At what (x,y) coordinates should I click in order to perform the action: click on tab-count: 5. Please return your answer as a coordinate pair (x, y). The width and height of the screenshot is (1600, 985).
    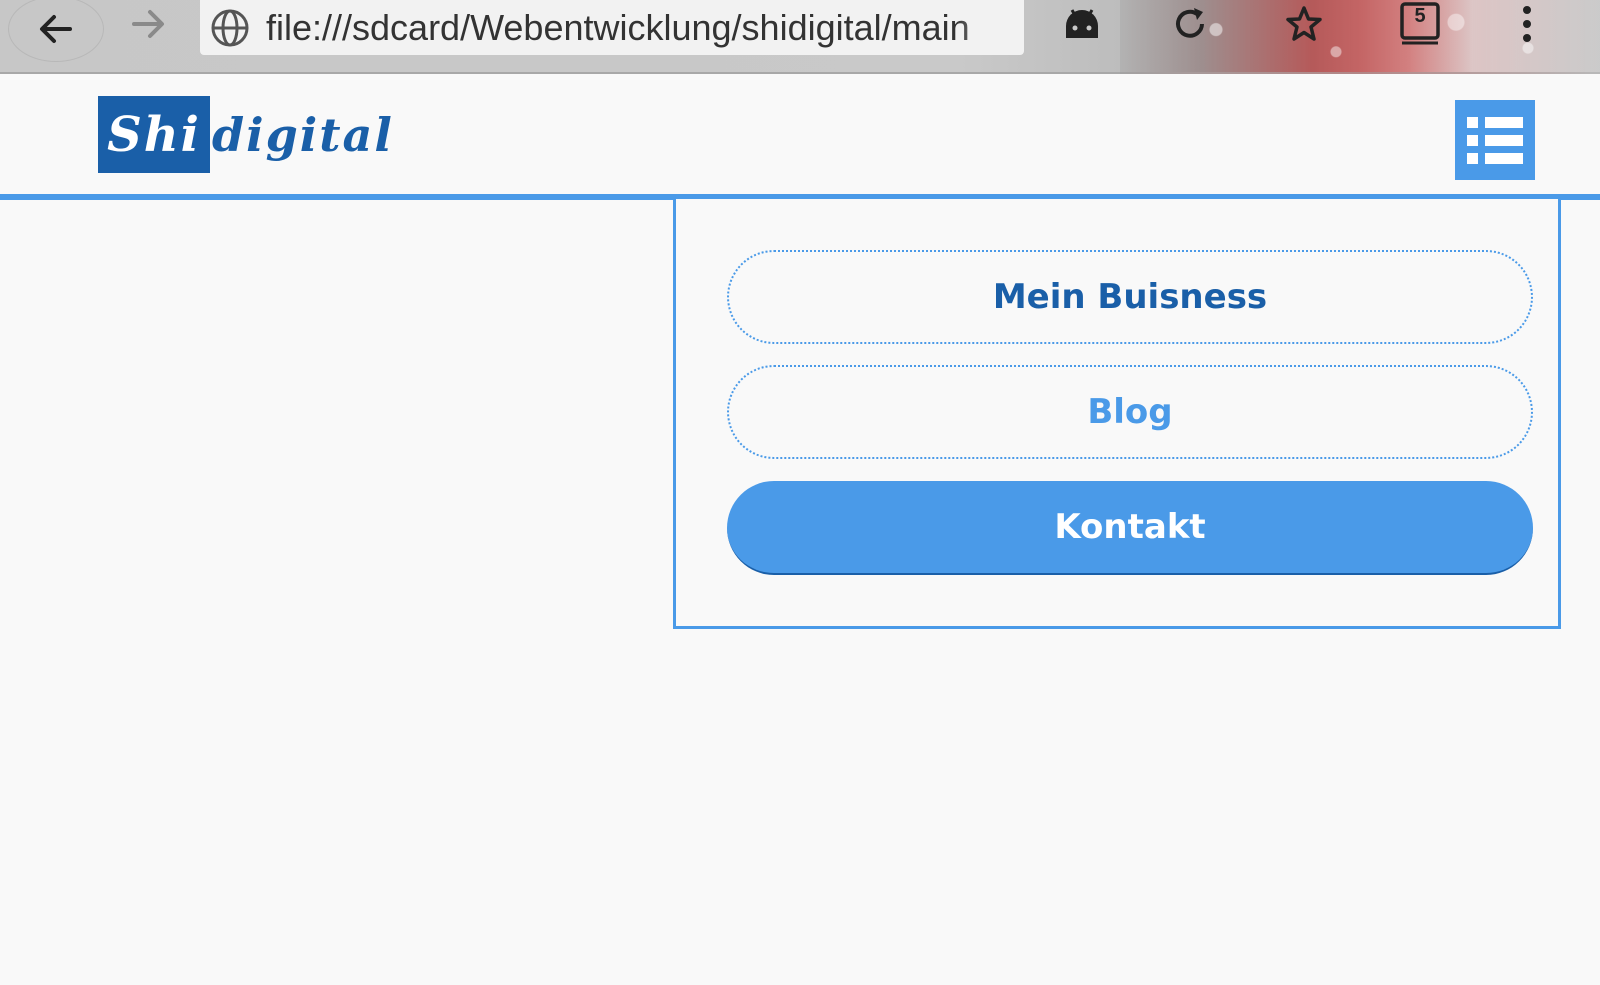
    Looking at the image, I should click on (1420, 16).